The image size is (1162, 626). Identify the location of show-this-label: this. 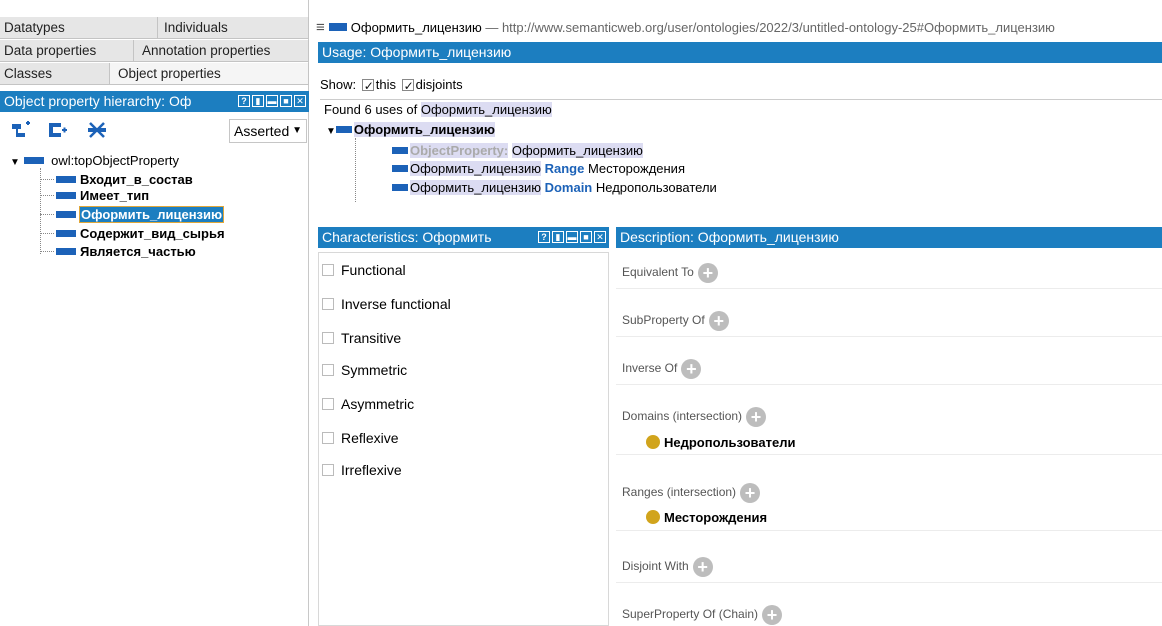
(385, 84).